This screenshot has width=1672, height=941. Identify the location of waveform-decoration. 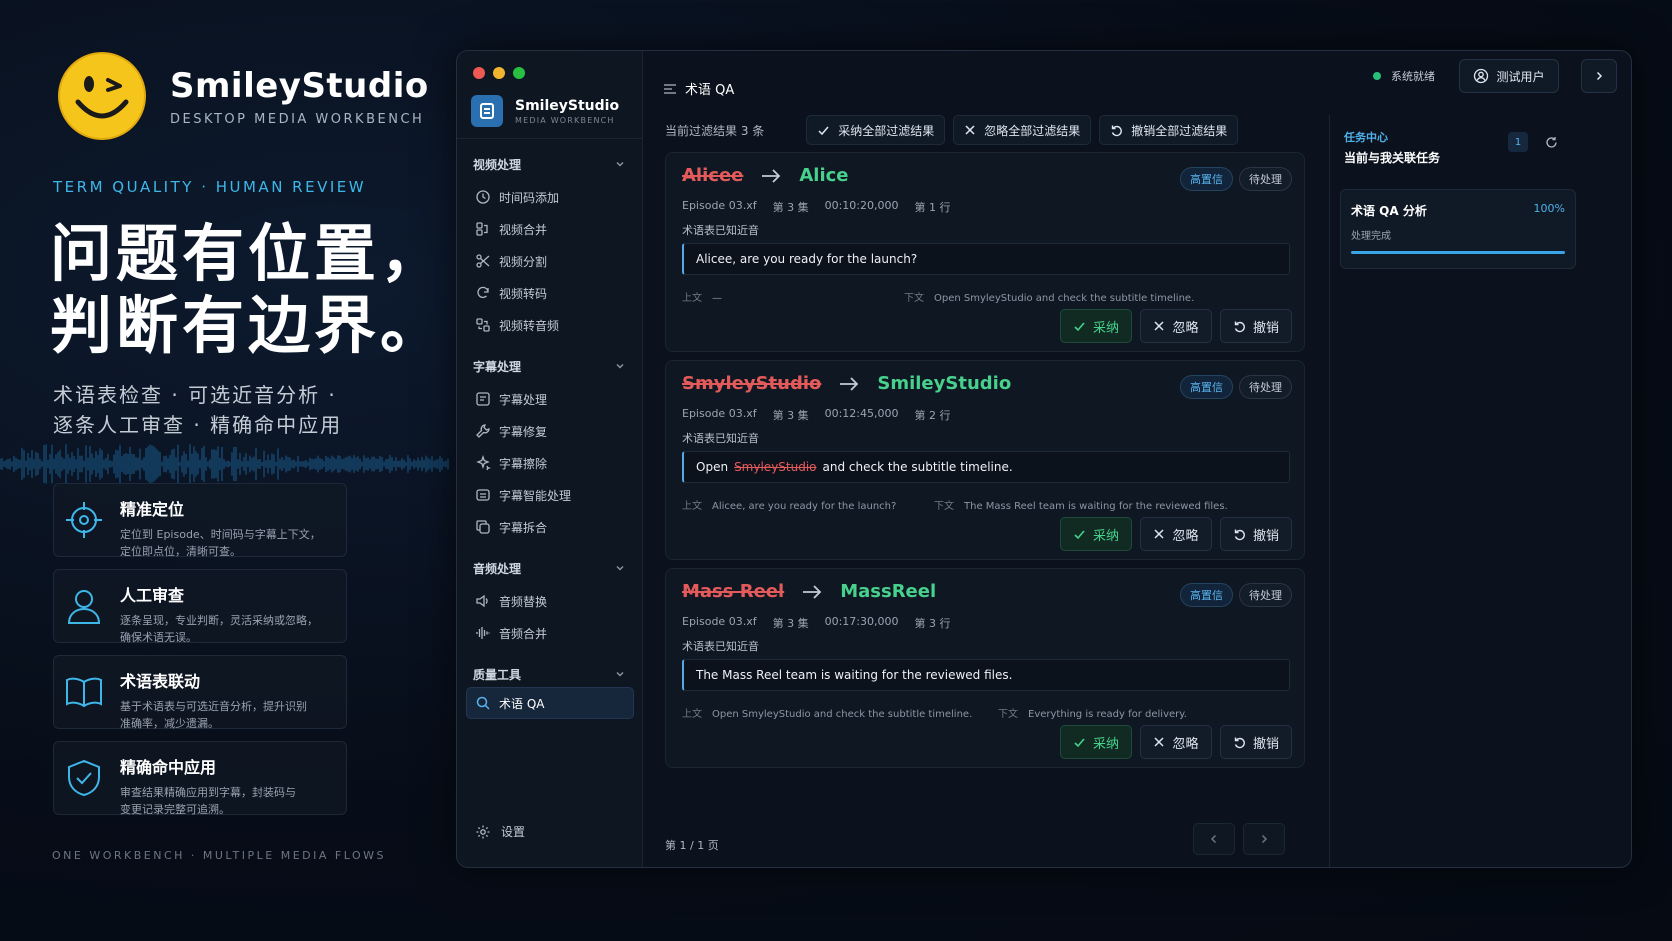
(224, 464).